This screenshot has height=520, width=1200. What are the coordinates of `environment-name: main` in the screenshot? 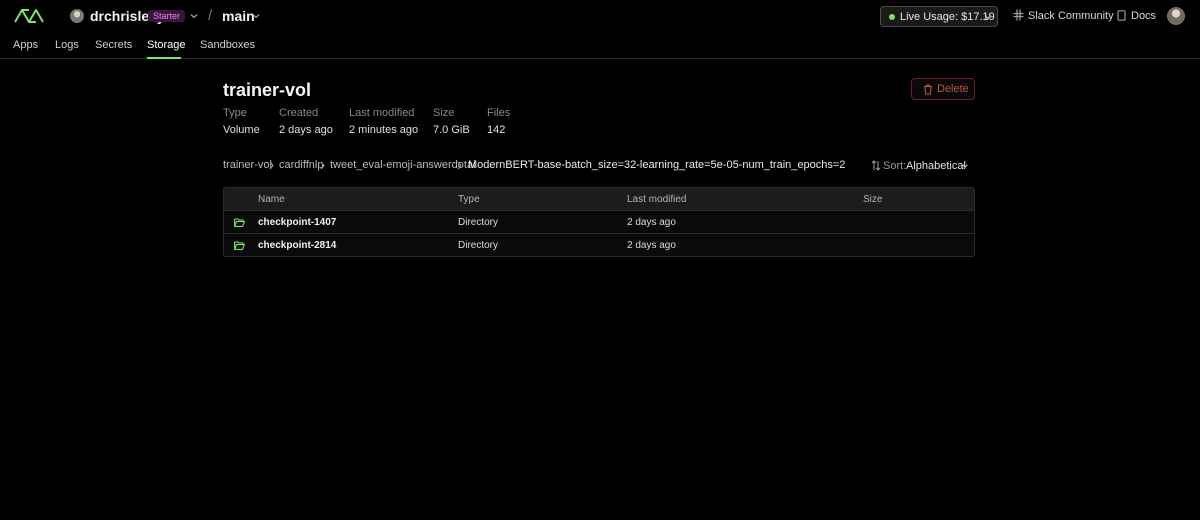 It's located at (238, 16).